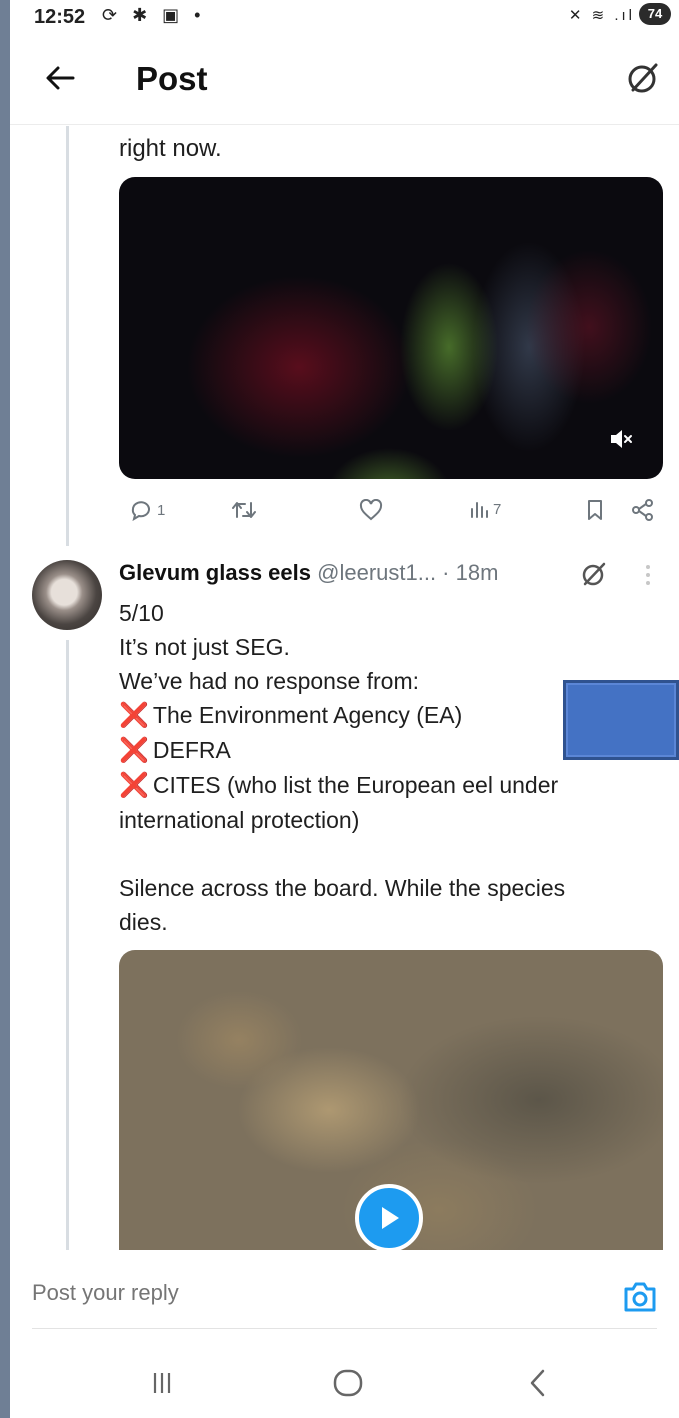 The image size is (679, 1418). What do you see at coordinates (161, 510) in the screenshot?
I see `reply-count: 1` at bounding box center [161, 510].